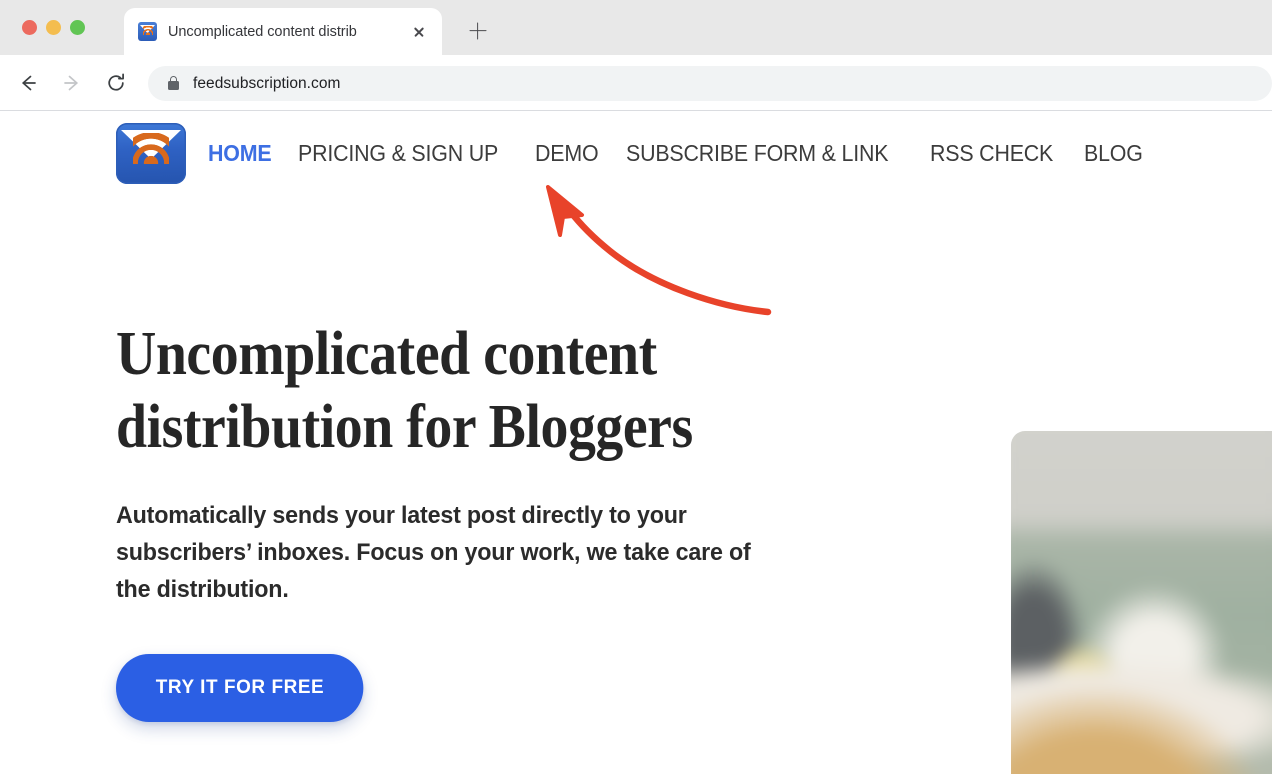  Describe the element at coordinates (1123, 153) in the screenshot. I see `nav-item-blog: BLOG` at that location.